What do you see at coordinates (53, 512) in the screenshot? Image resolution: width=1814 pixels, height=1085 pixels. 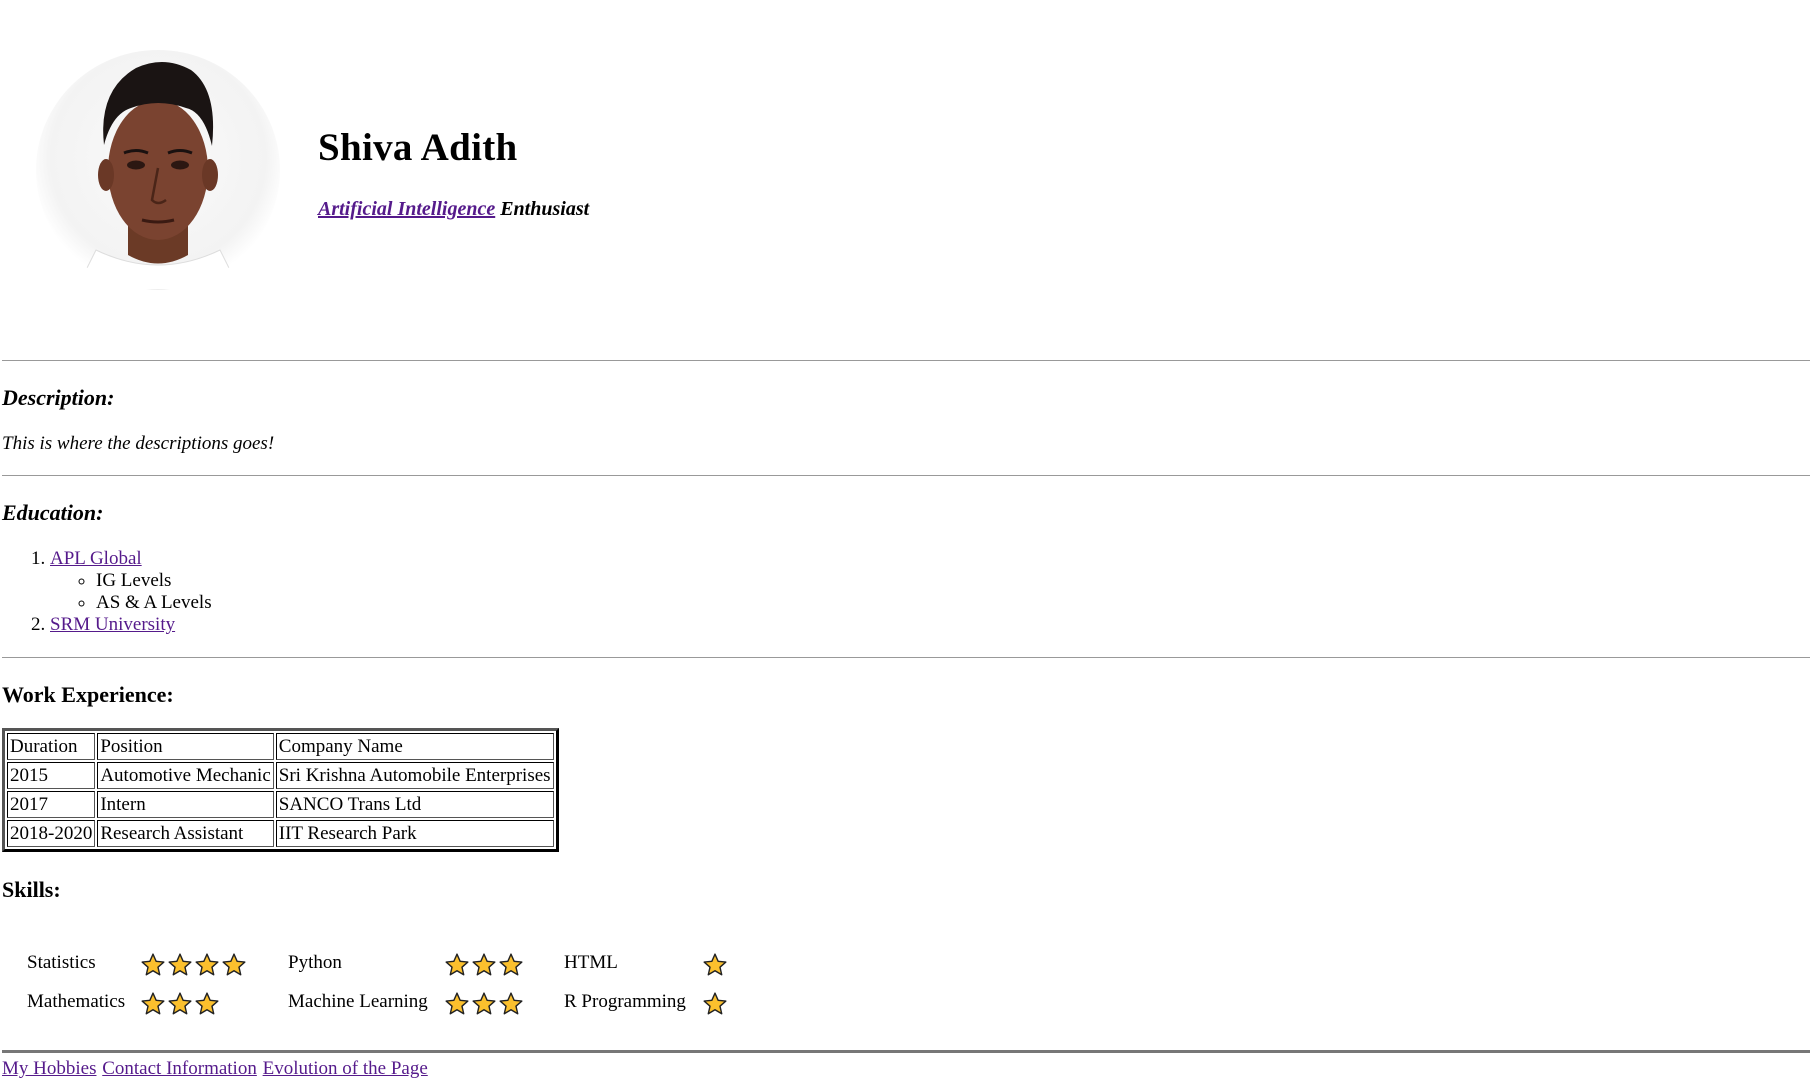 I see `education-heading: Education:` at bounding box center [53, 512].